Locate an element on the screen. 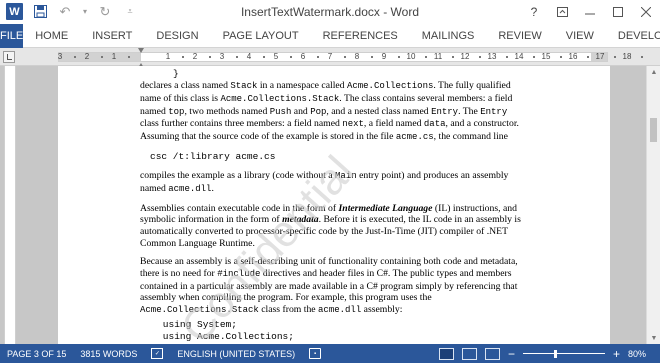 The width and height of the screenshot is (660, 363). text-run: in a namespace called is located at coordinates (302, 86).